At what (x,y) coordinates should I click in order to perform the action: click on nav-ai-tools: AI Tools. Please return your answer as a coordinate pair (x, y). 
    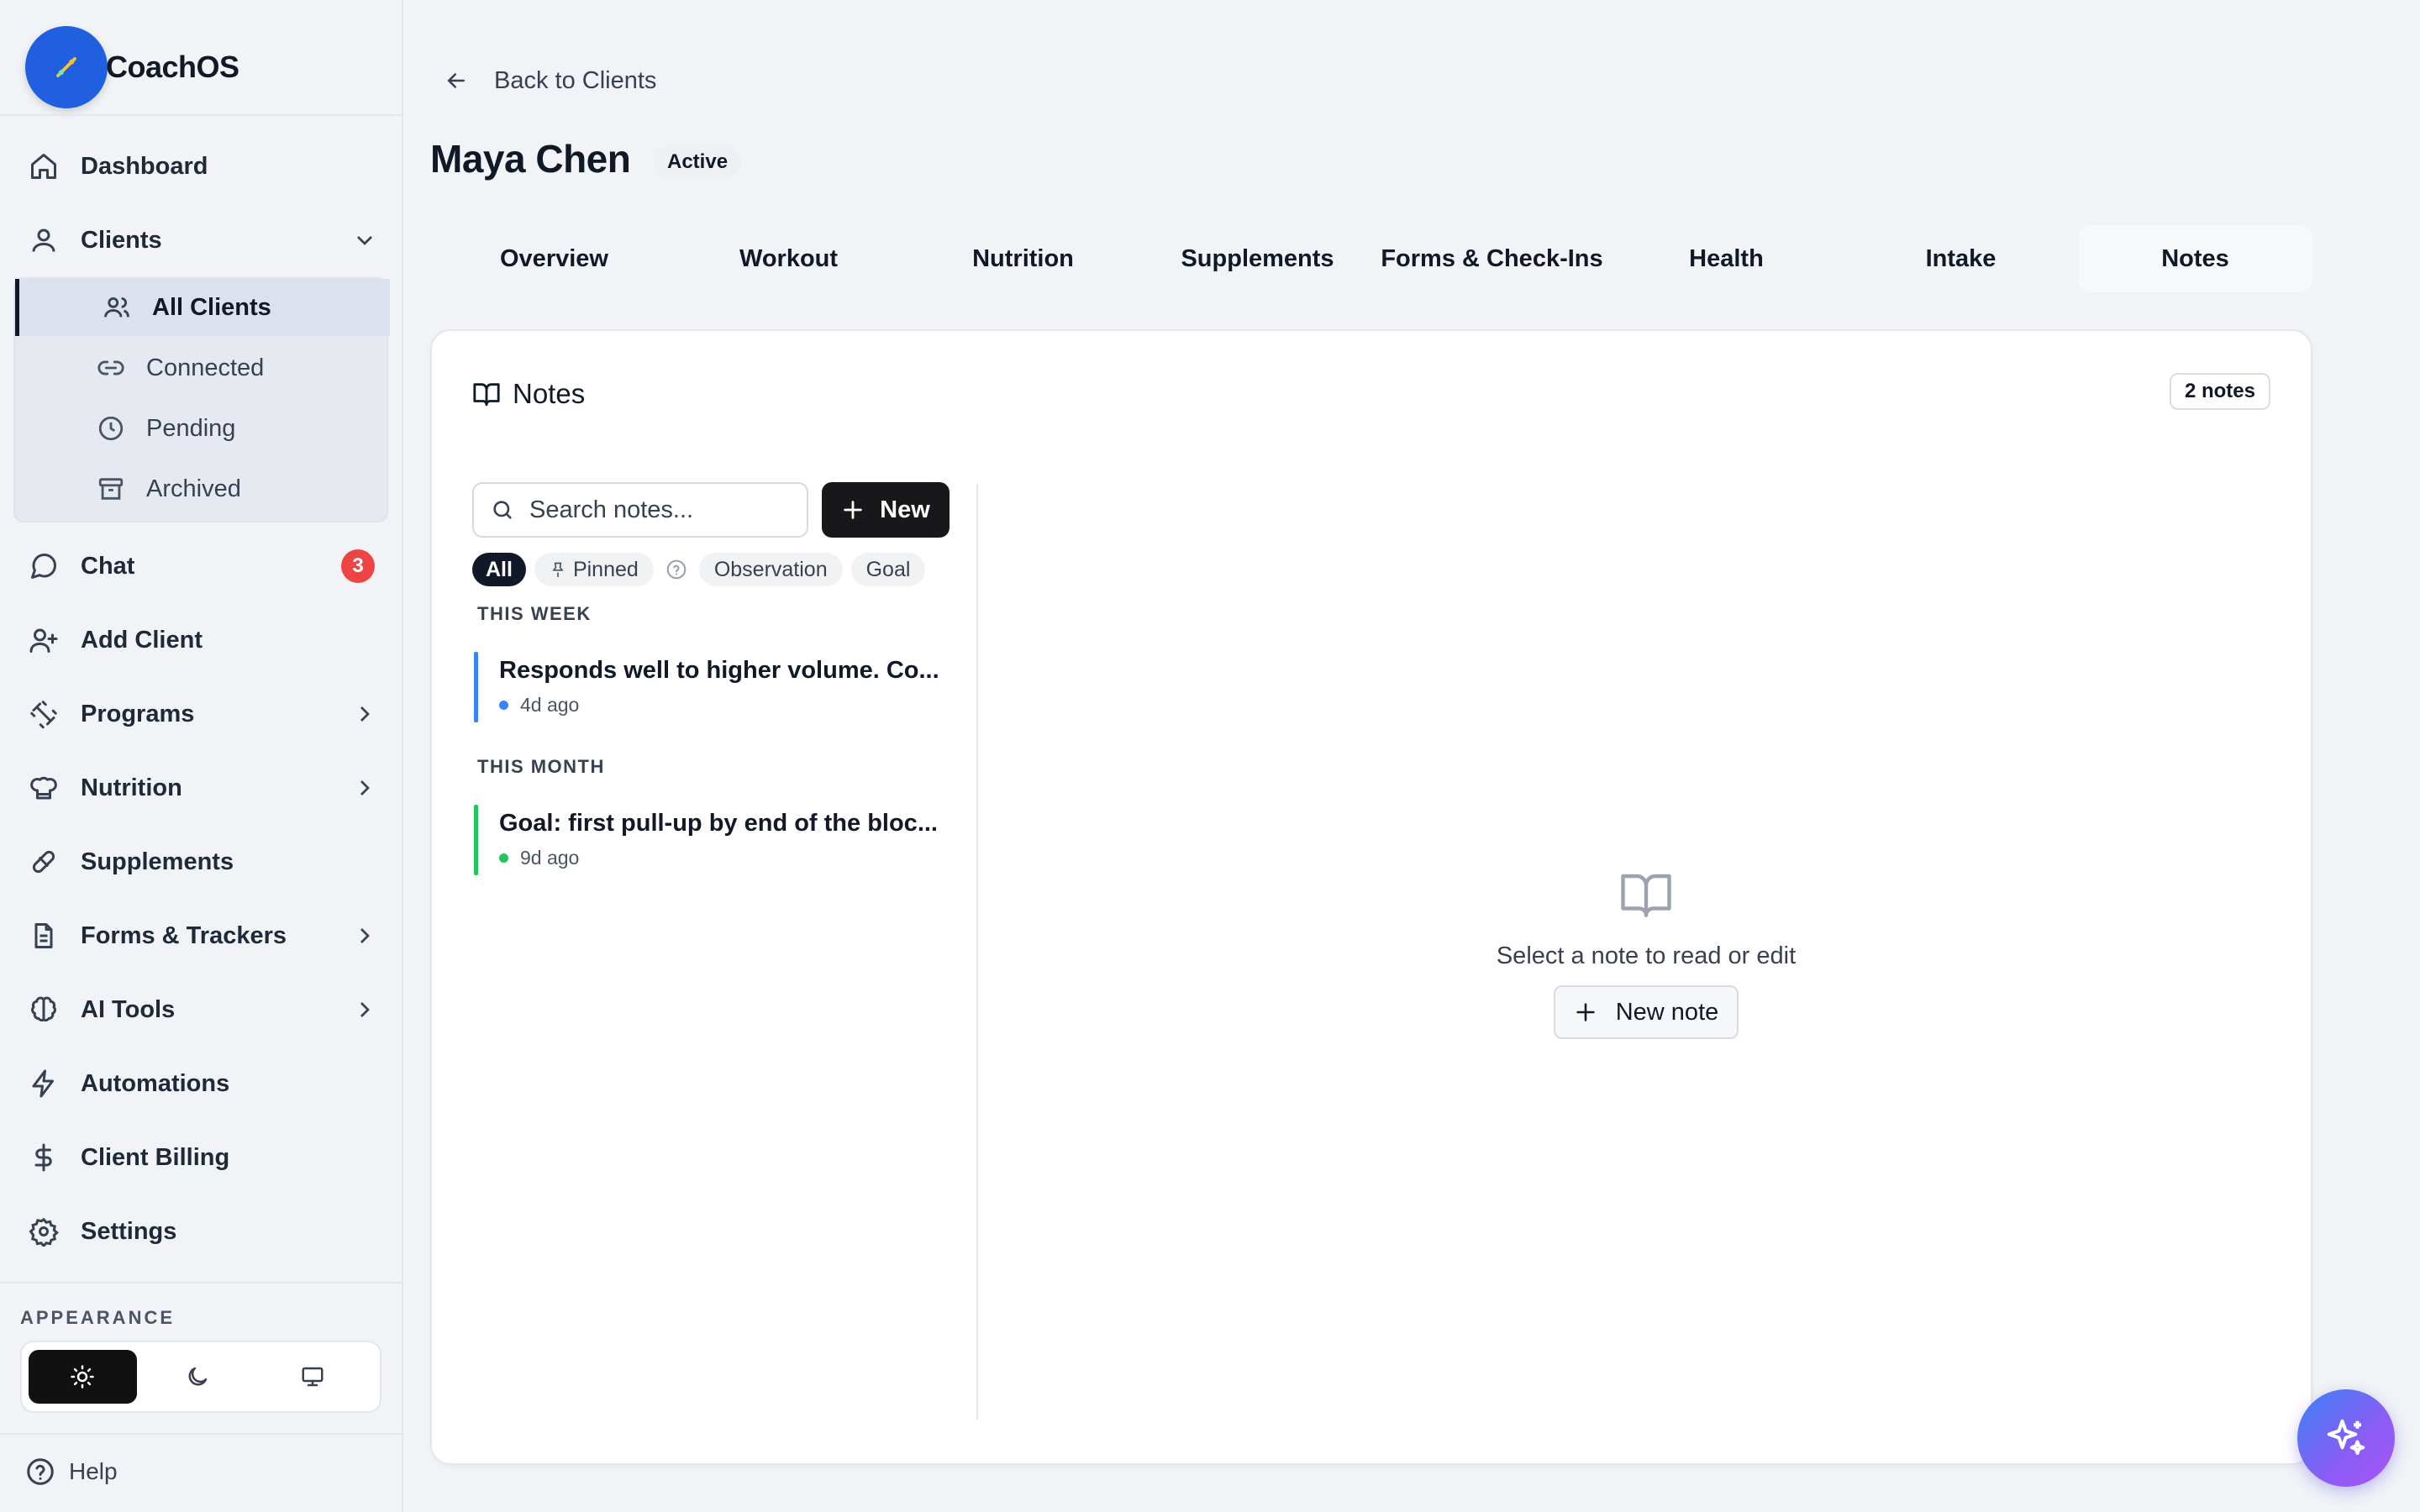
    Looking at the image, I should click on (202, 1009).